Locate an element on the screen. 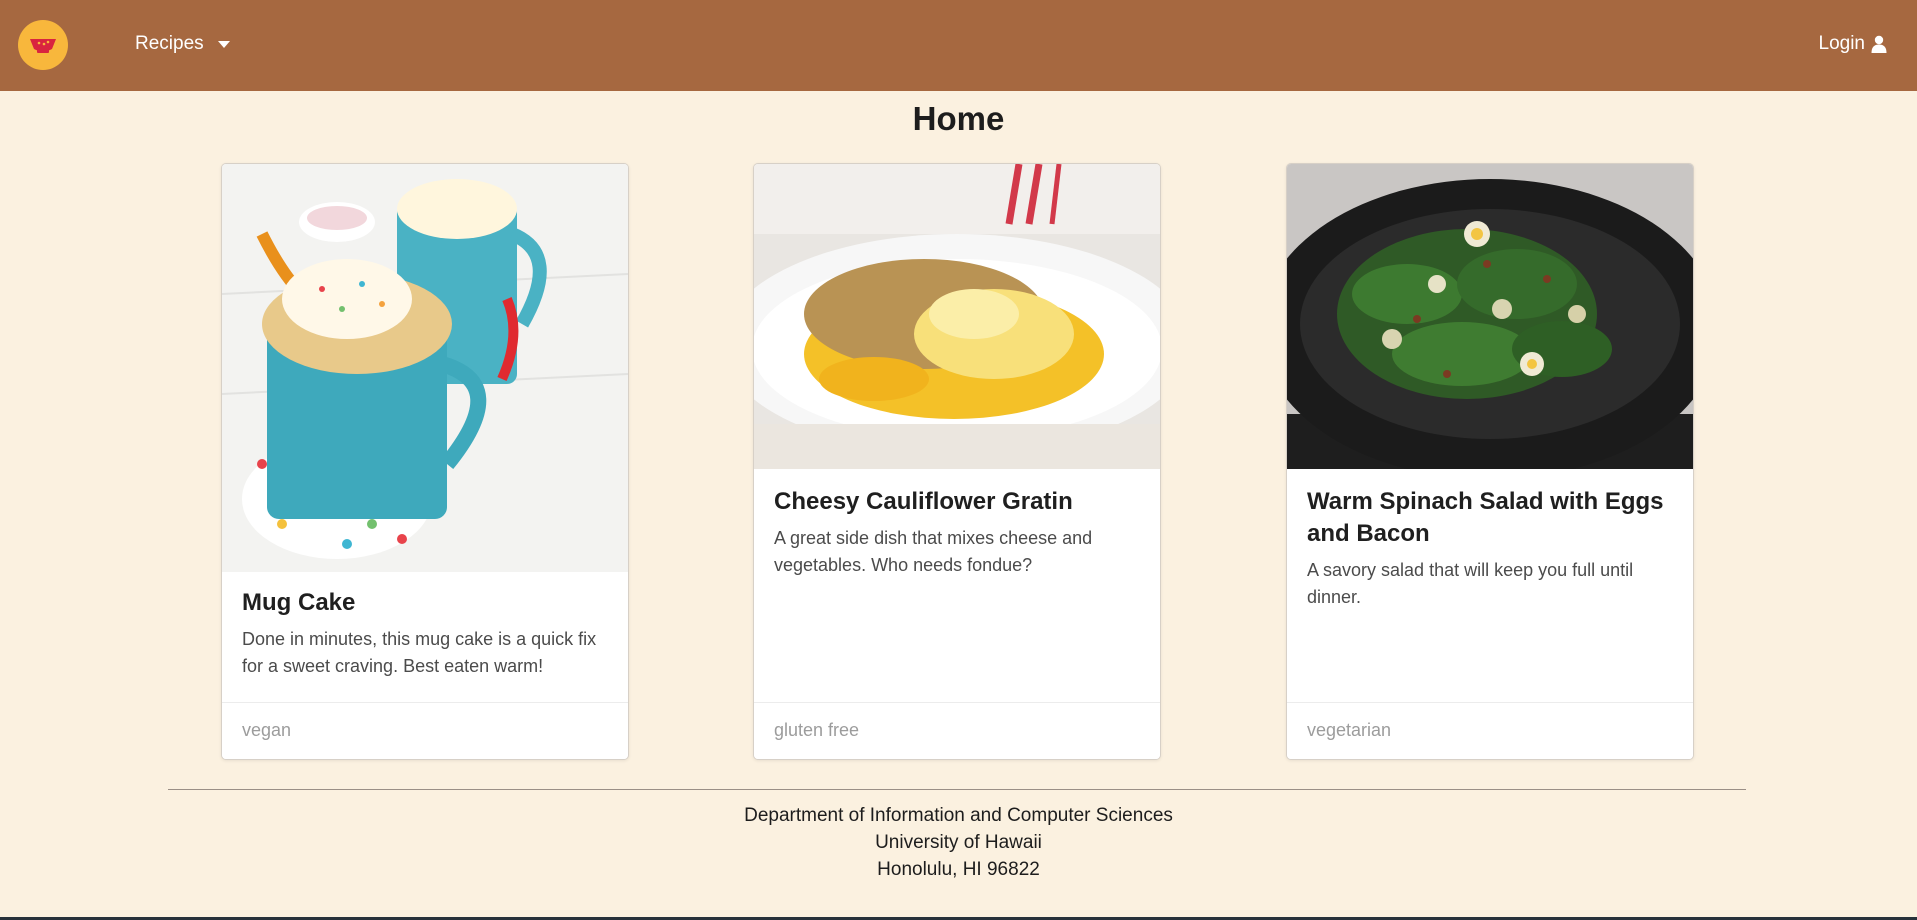  card-title: Warm Spinach Salad with Eggs and Bacon is located at coordinates (1490, 518).